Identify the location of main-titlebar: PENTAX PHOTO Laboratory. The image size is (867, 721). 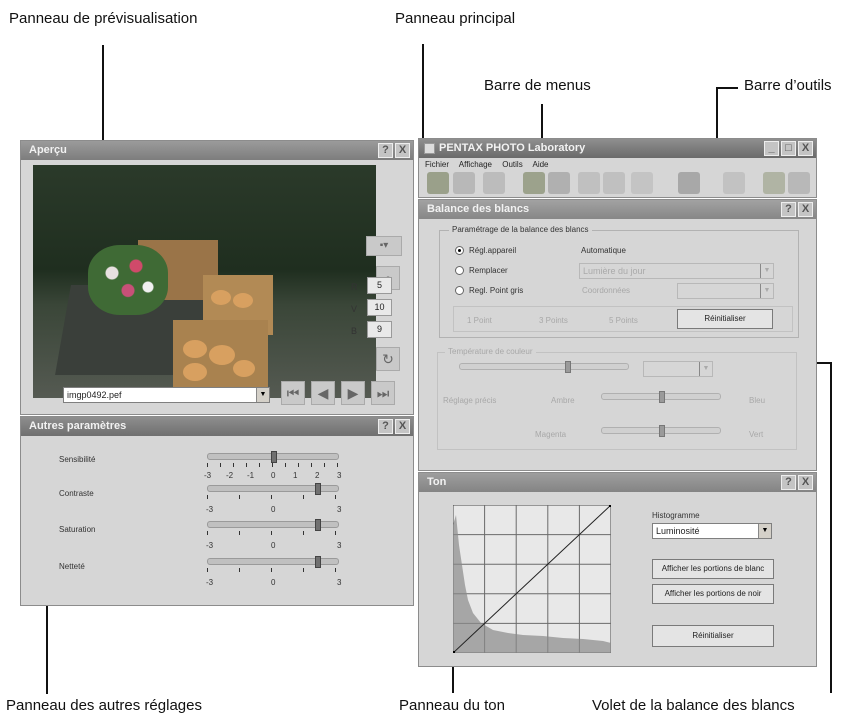
(617, 148).